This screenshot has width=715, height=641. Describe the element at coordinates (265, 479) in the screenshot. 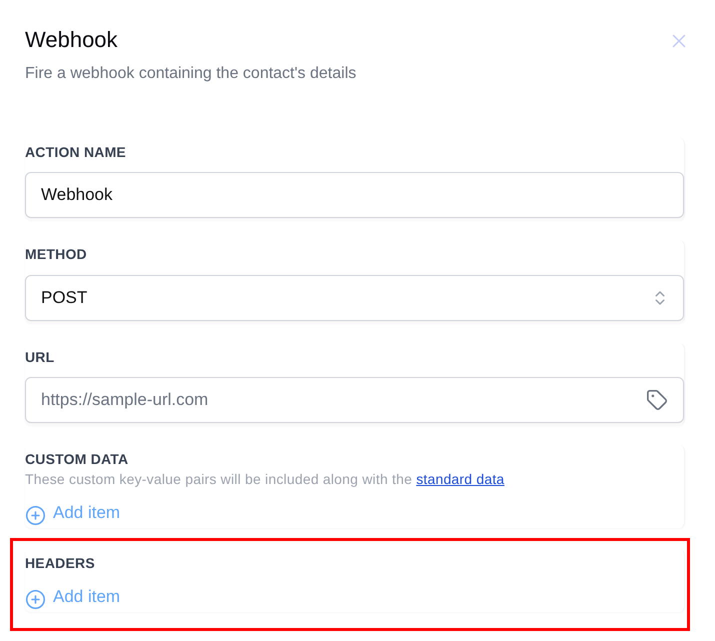

I see `section-description: These custom key-value pairs will be included along with the standard data` at that location.